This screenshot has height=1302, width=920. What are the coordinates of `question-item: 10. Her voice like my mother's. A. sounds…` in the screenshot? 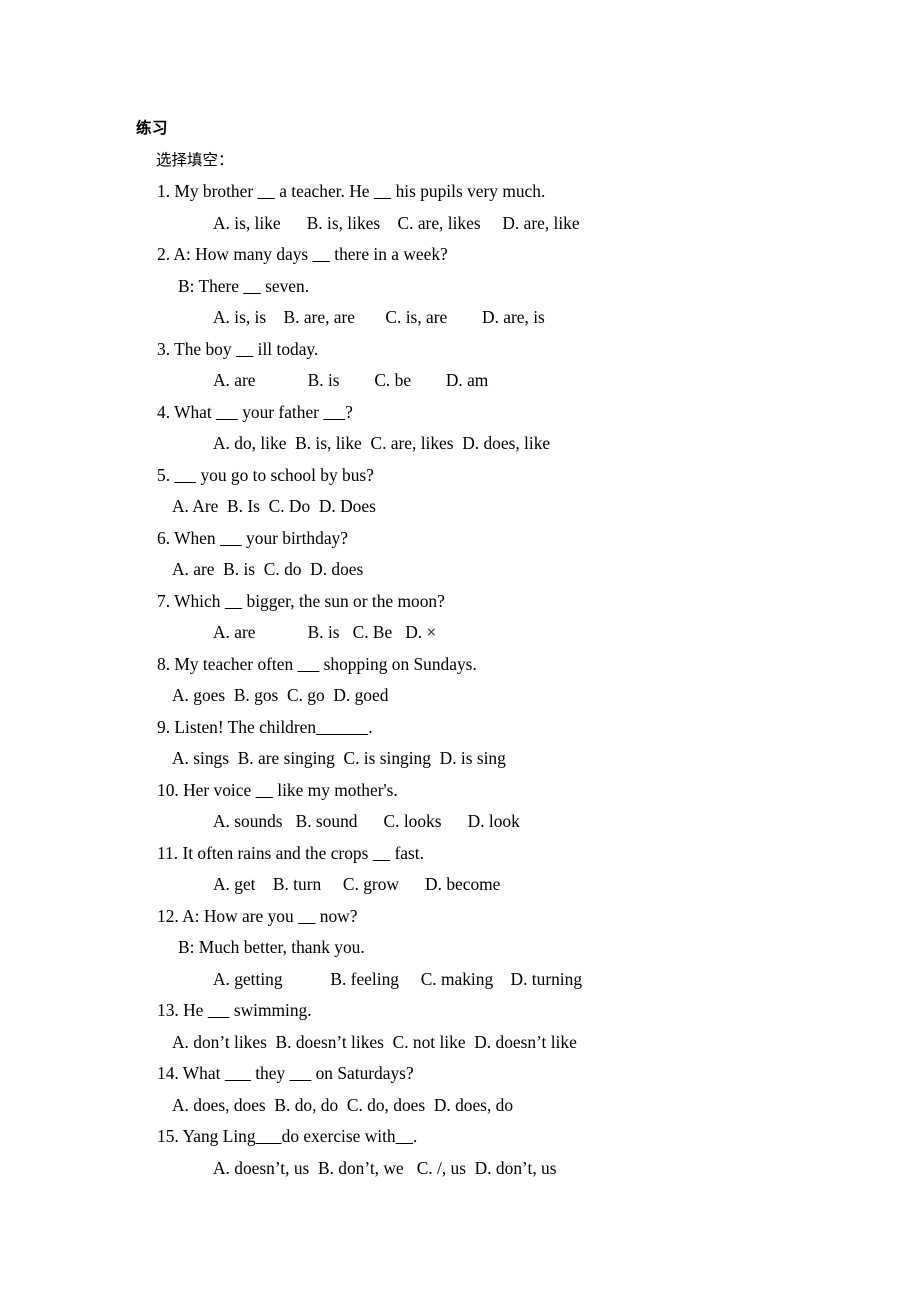 It's located at (460, 806).